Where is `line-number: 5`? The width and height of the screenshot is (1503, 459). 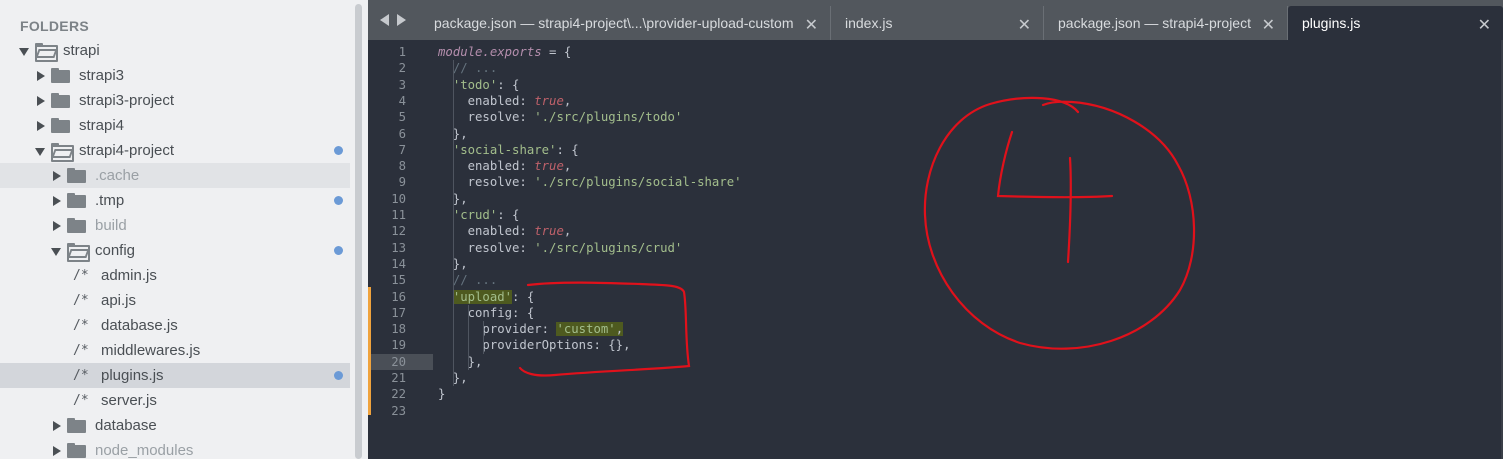 line-number: 5 is located at coordinates (402, 117).